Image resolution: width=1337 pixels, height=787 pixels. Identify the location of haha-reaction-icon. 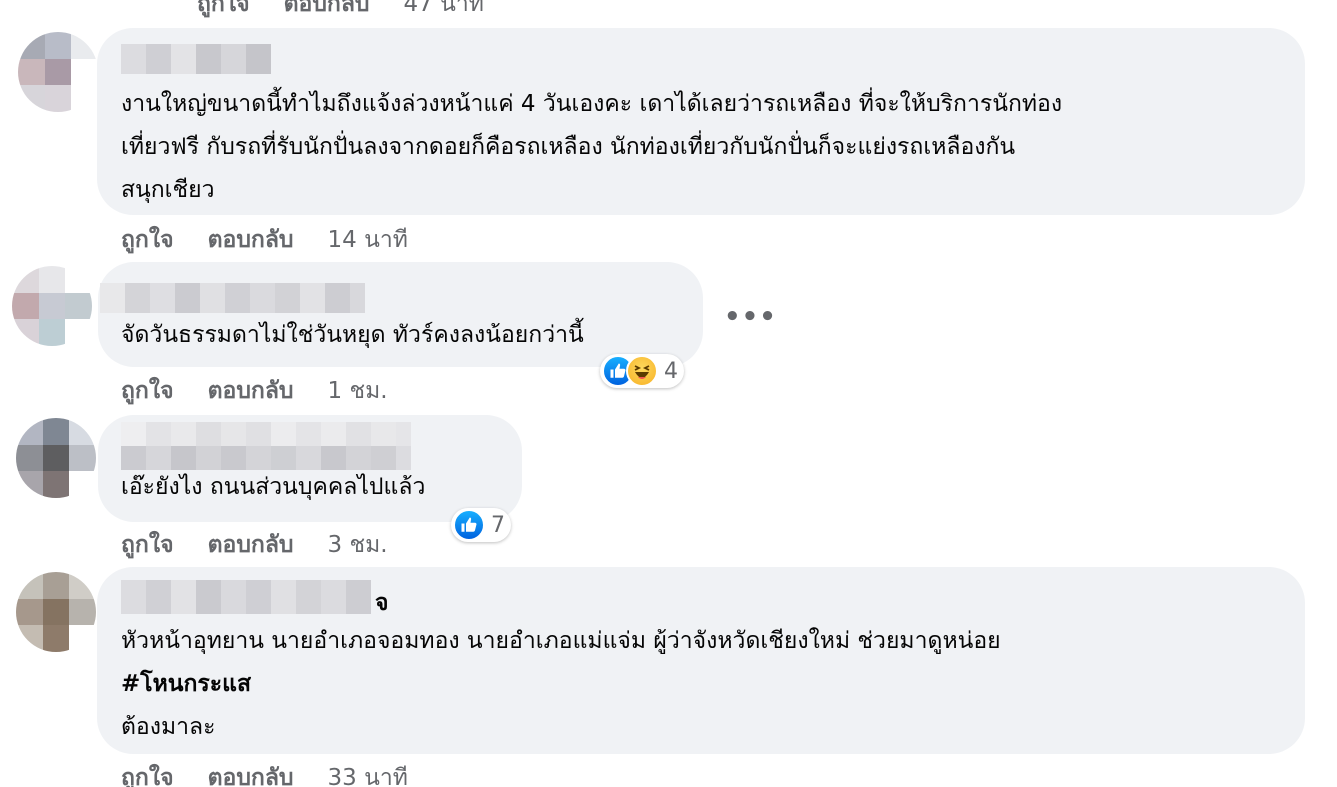
(642, 371).